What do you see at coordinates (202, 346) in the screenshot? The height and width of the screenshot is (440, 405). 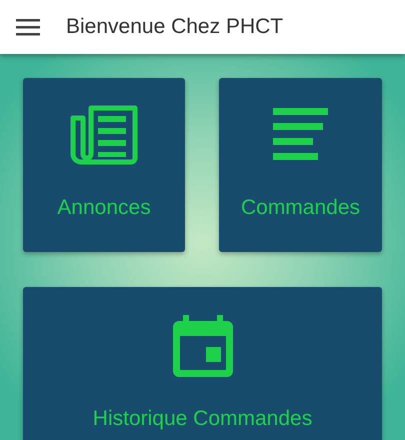 I see `calendar-icon` at bounding box center [202, 346].